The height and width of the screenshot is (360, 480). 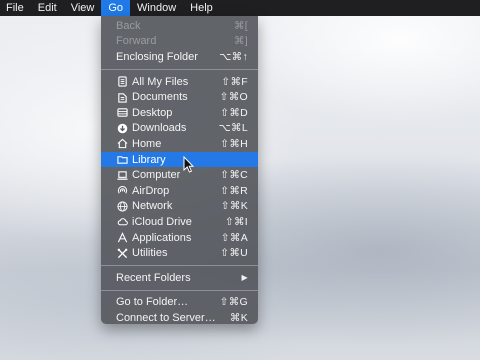 What do you see at coordinates (233, 128) in the screenshot?
I see `menu-item-shortcut: ⌥⌘L` at bounding box center [233, 128].